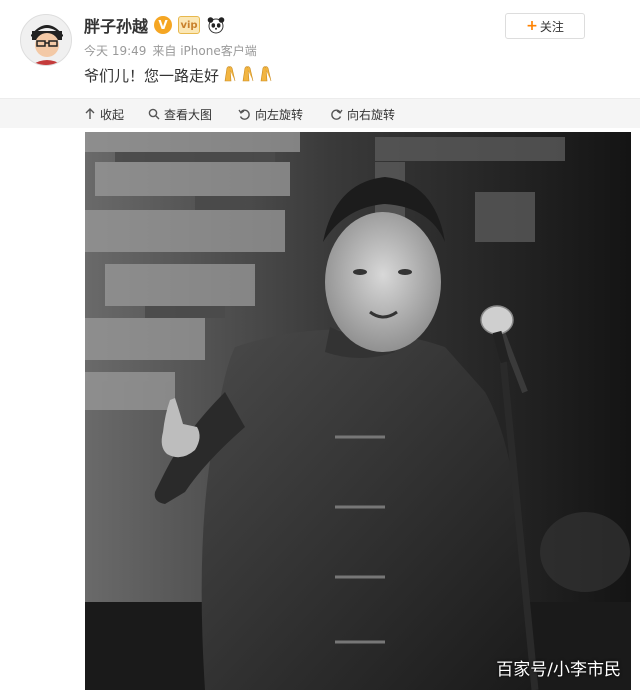 The width and height of the screenshot is (640, 700). I want to click on verified-icon: V, so click(163, 25).